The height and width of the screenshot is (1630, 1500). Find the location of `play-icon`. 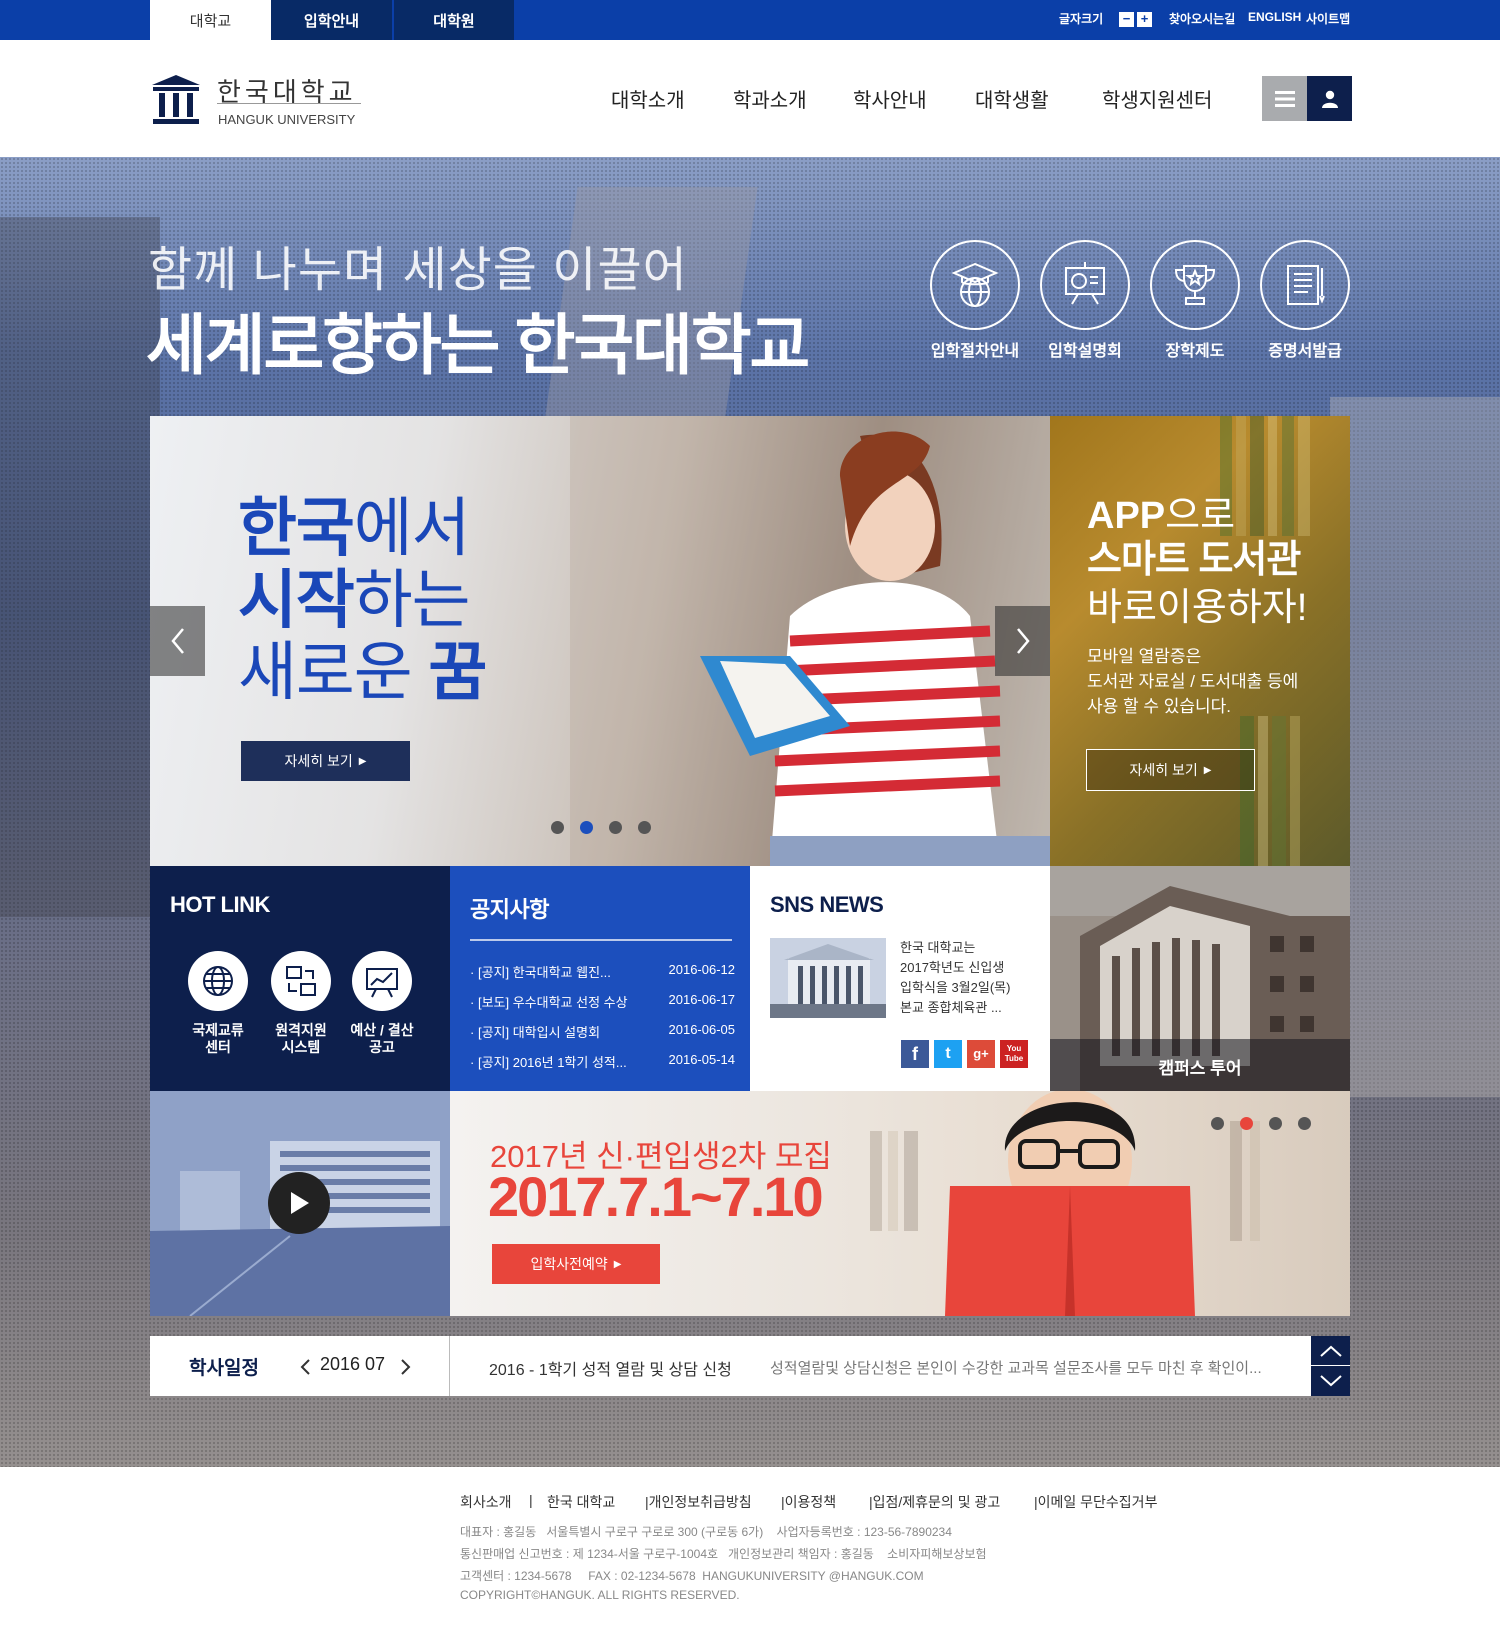

play-icon is located at coordinates (300, 1203).